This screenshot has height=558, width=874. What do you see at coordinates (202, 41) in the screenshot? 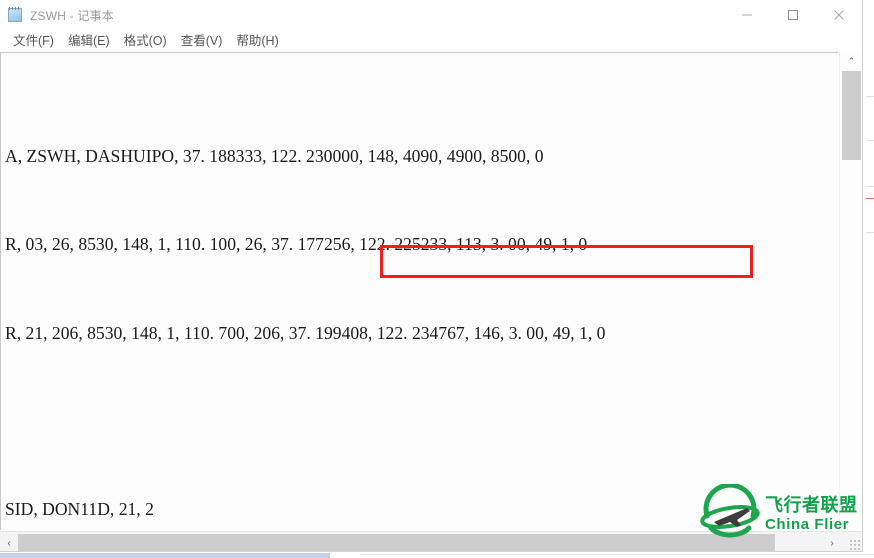
I see `menu-item-view: 查看(V)` at bounding box center [202, 41].